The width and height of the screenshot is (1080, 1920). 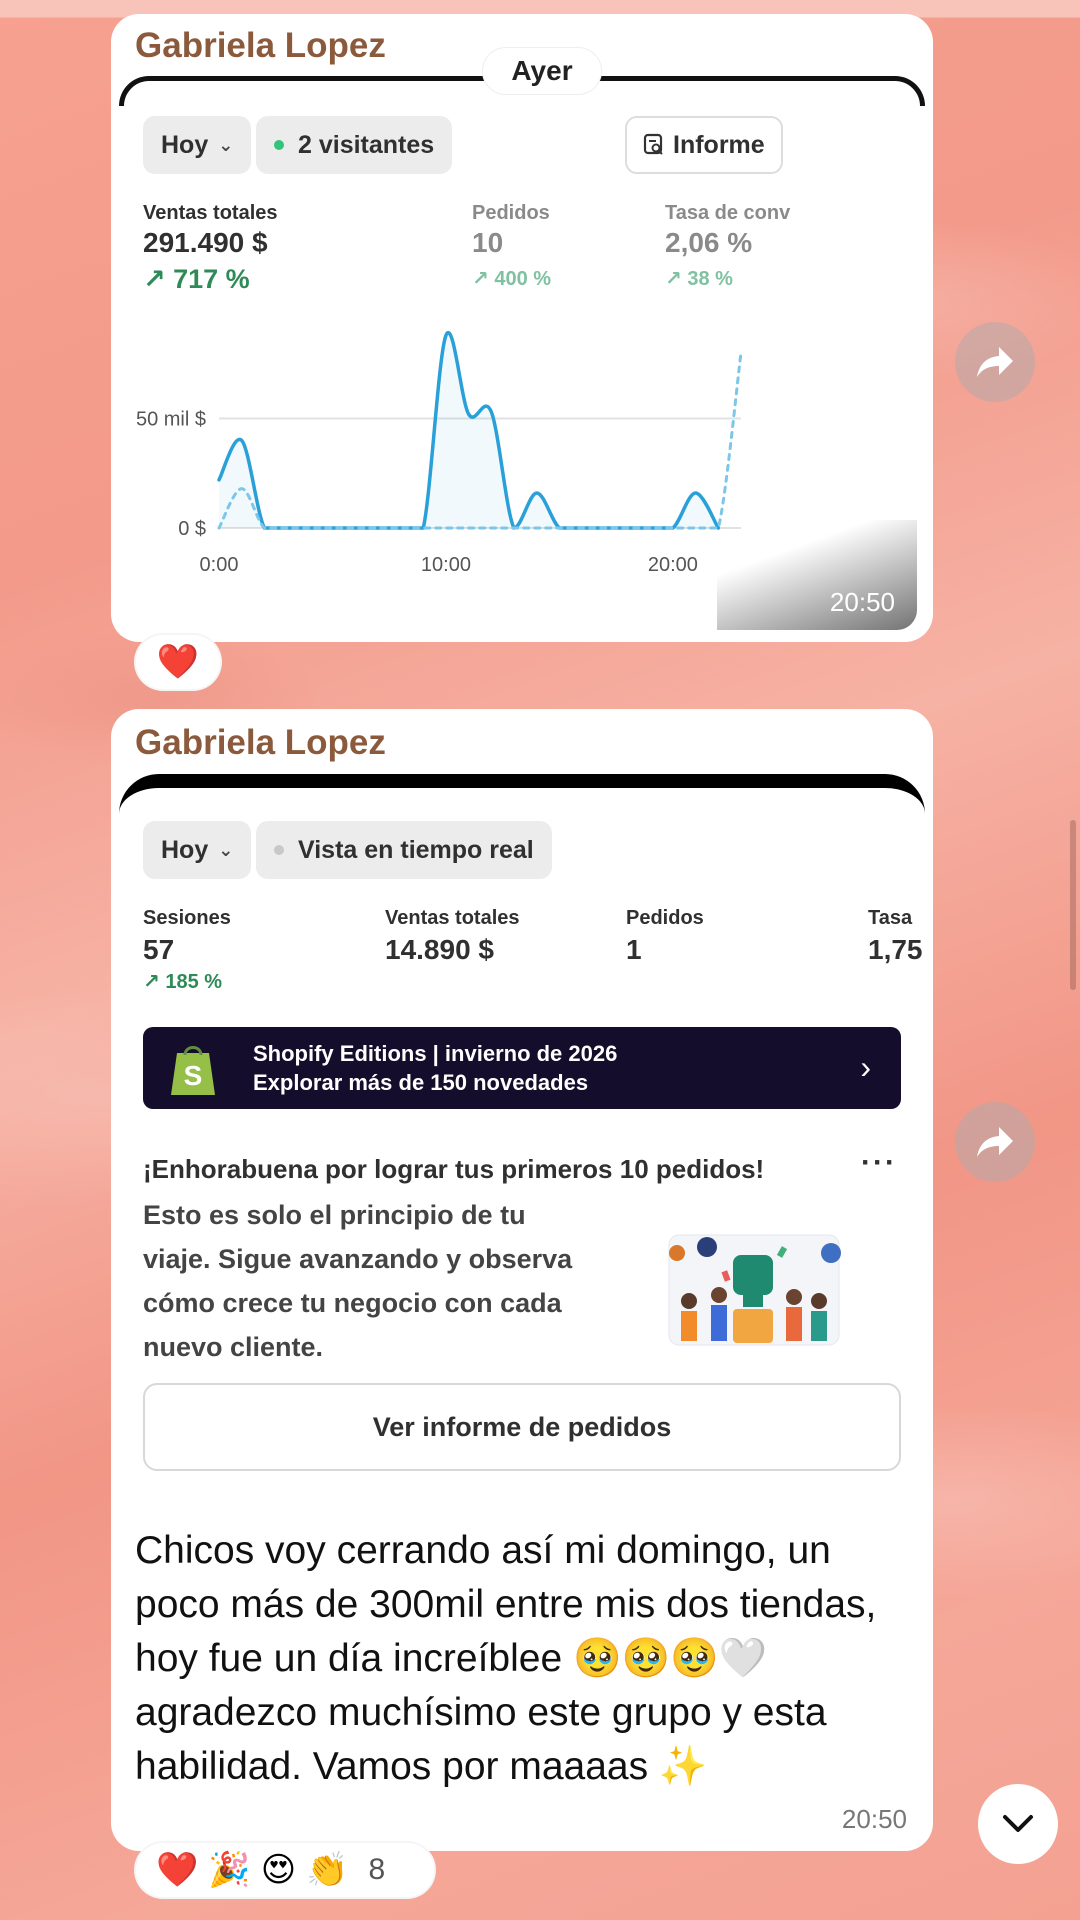 I want to click on metric-label-sessions: Sesiones, so click(x=187, y=918).